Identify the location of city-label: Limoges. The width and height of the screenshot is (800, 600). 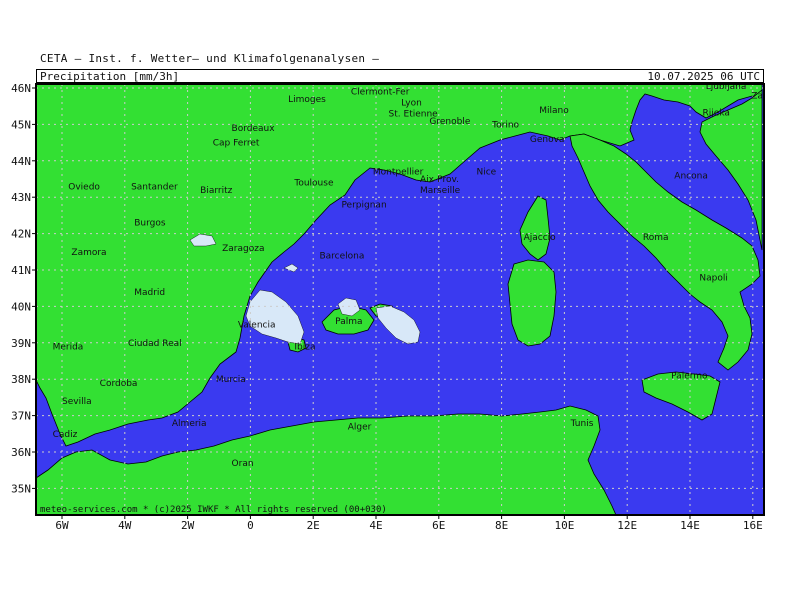
(307, 100).